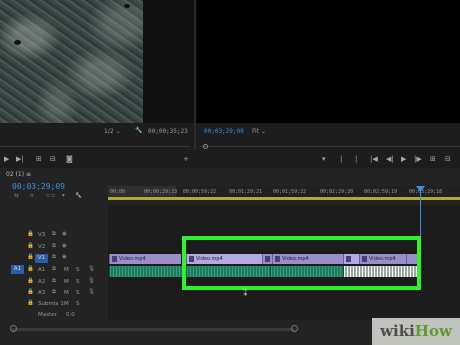 The image size is (460, 345). I want to click on track-label: A3, so click(42, 293).